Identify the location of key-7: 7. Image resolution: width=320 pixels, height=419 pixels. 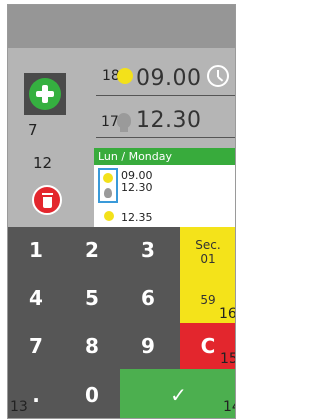
(36, 346).